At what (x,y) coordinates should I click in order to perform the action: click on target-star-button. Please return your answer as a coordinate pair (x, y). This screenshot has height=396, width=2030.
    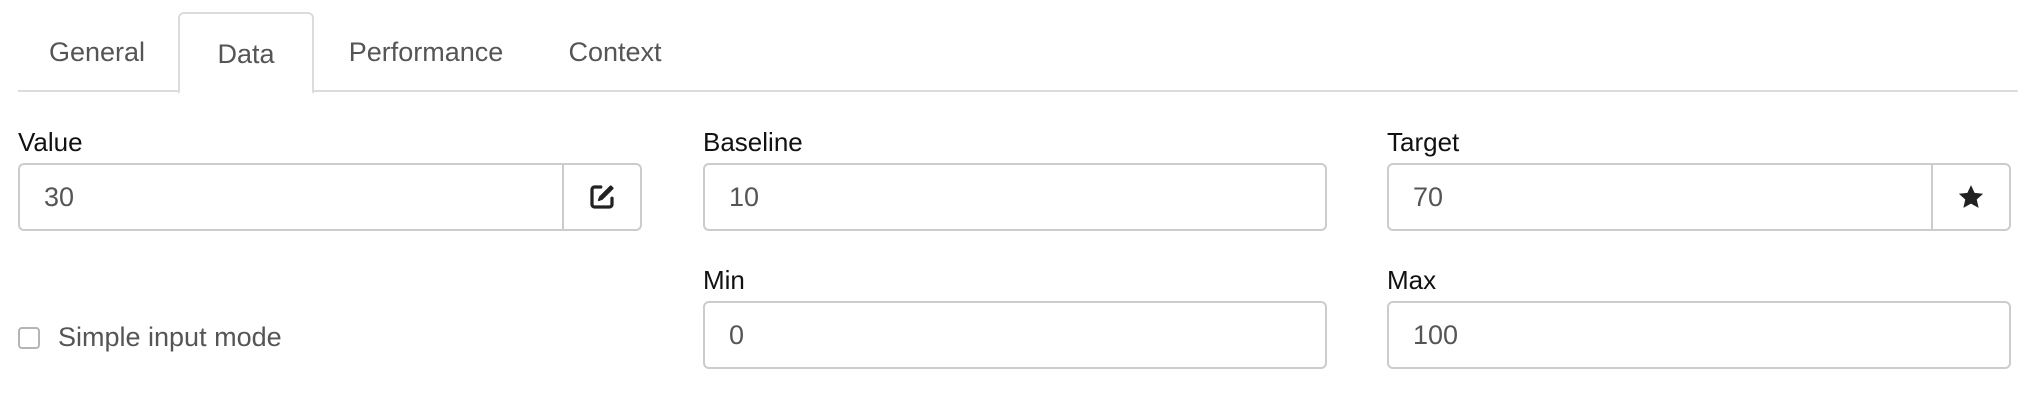
    Looking at the image, I should click on (1970, 197).